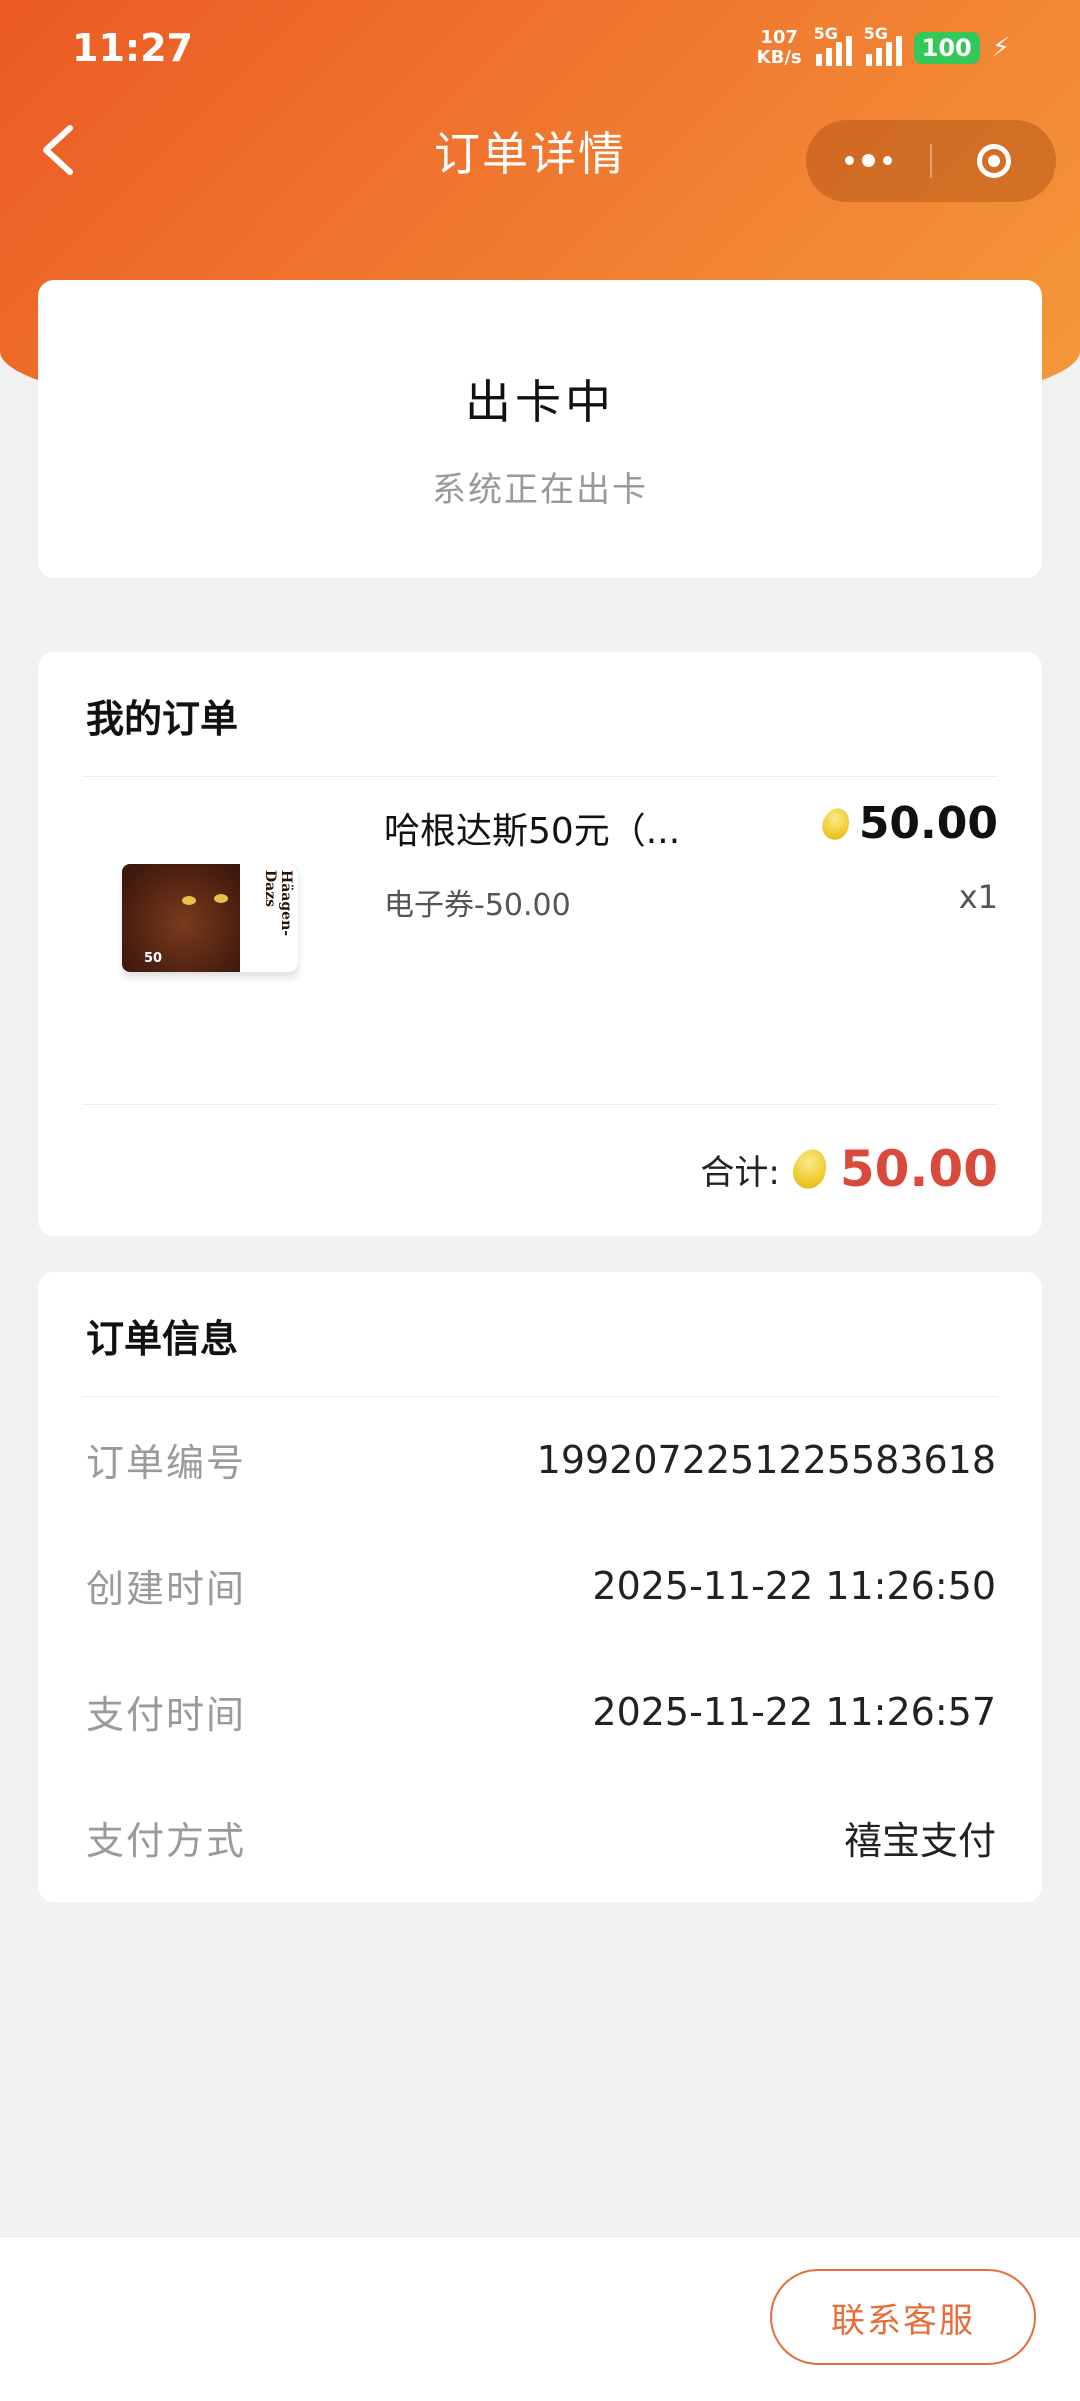 The width and height of the screenshot is (1080, 2401). What do you see at coordinates (931, 161) in the screenshot?
I see `mini-program-capsule` at bounding box center [931, 161].